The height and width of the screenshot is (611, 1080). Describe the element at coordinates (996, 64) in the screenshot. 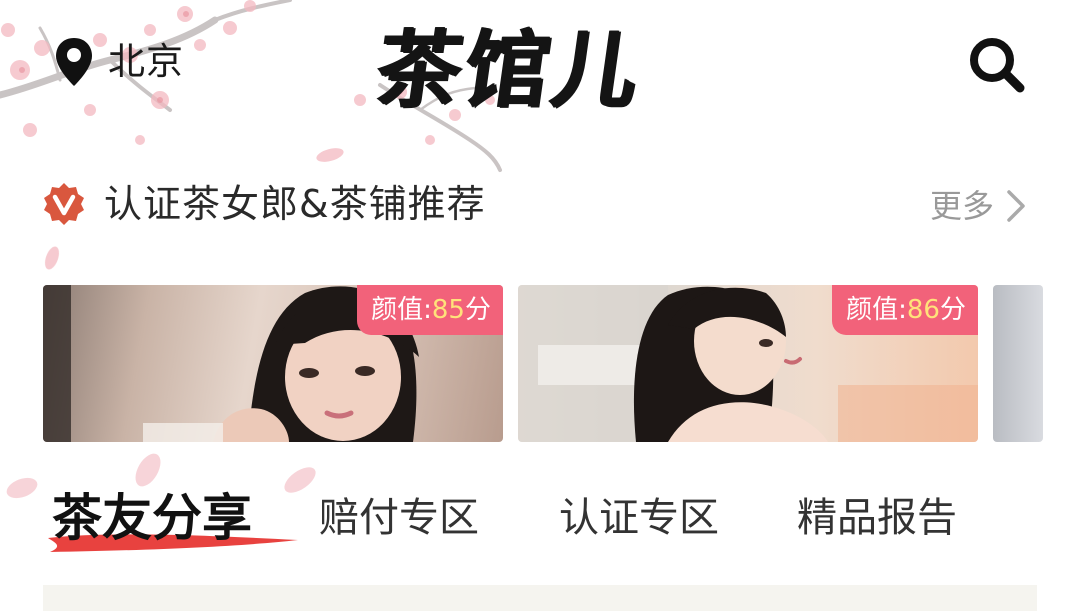

I see `search-icon` at that location.